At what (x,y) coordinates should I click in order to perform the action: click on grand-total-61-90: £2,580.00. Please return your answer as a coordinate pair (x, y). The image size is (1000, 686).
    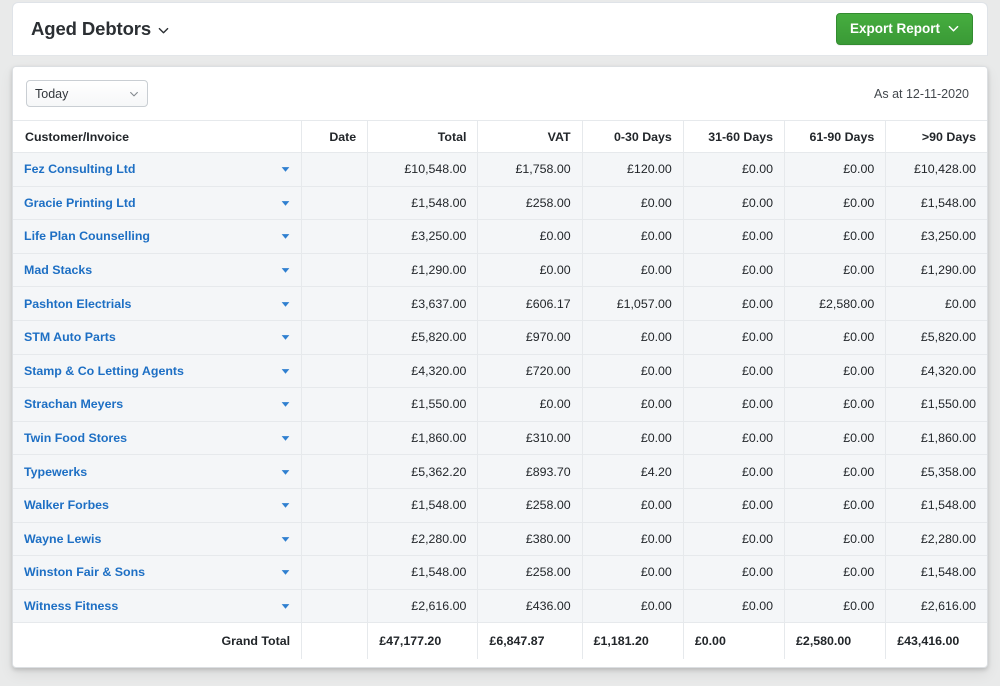
    Looking at the image, I should click on (835, 640).